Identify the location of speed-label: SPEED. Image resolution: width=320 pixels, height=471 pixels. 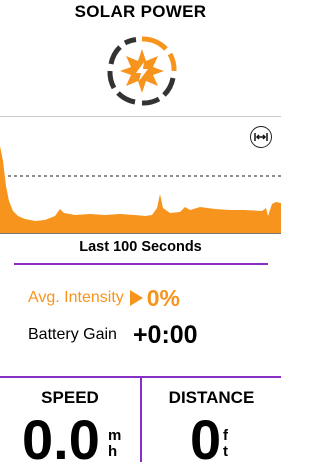
(70, 397).